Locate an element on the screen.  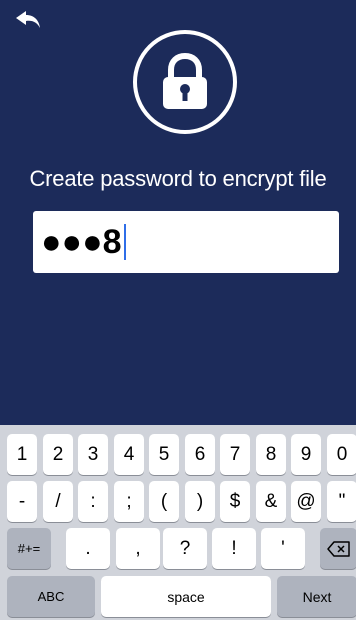
key-7: 7 is located at coordinates (235, 454).